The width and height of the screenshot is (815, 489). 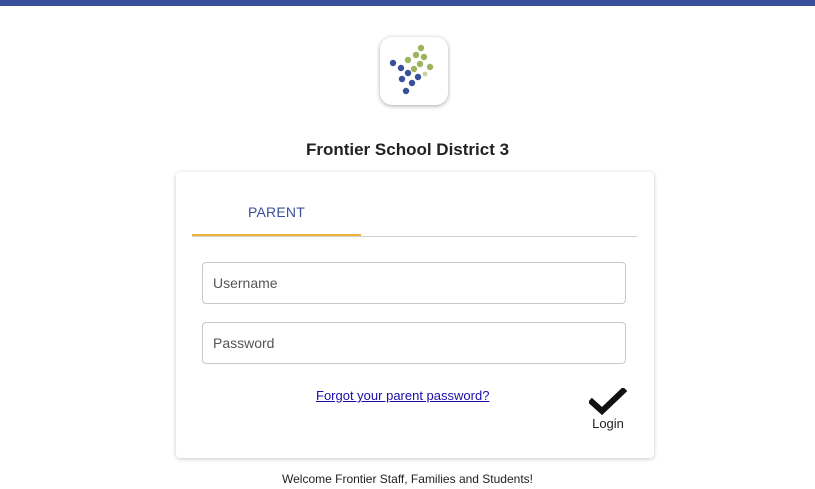 I want to click on login-label: Login, so click(x=608, y=423).